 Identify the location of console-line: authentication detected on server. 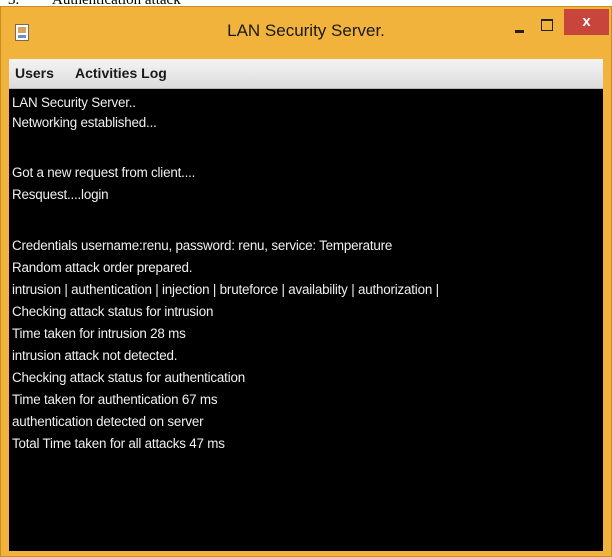
(108, 421).